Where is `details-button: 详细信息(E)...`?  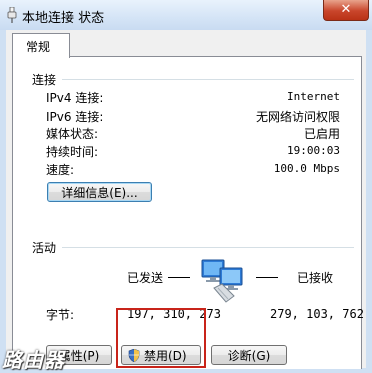
details-button: 详细信息(E)... is located at coordinates (99, 192).